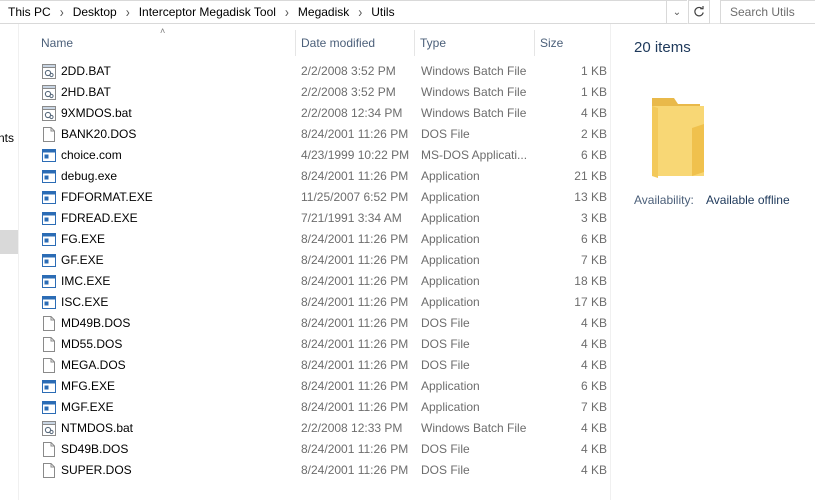 This screenshot has height=500, width=815. I want to click on file-size: 2 KB, so click(593, 134).